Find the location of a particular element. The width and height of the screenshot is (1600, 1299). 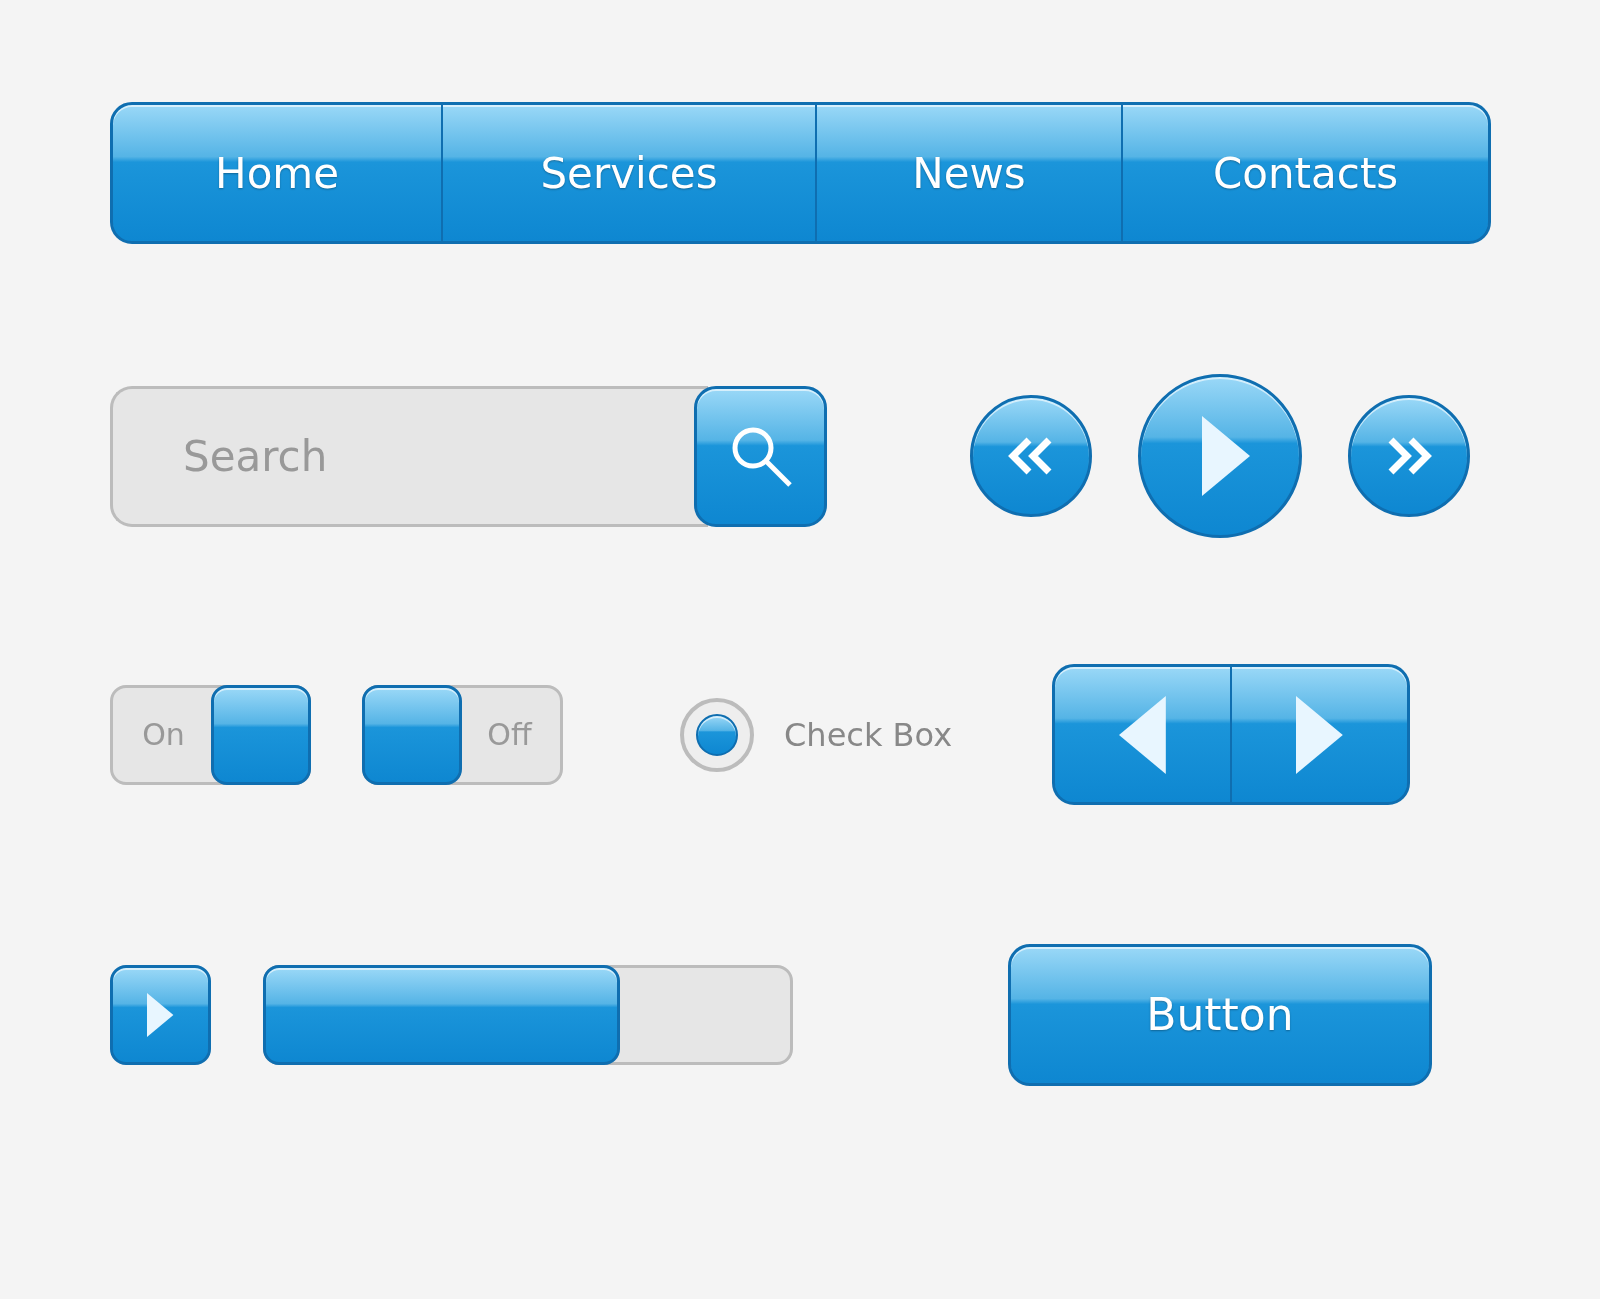

toggle-switch: On is located at coordinates (210, 734).